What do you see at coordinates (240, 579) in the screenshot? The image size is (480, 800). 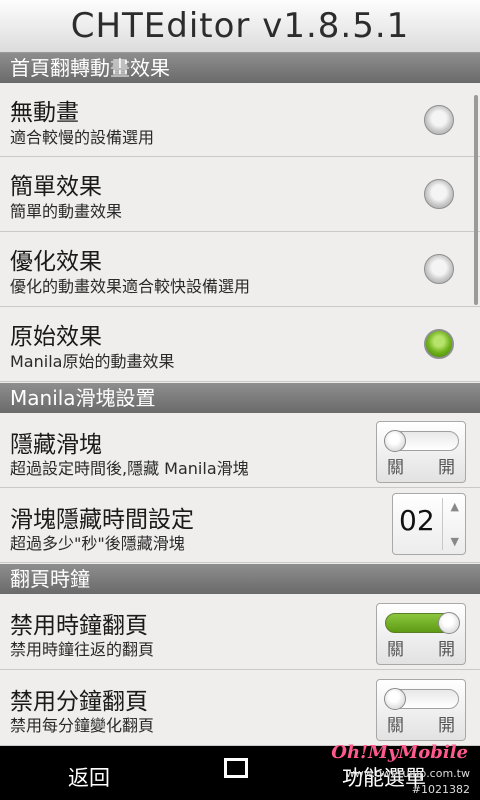 I see `section-header-clock: 翻頁時鐘` at bounding box center [240, 579].